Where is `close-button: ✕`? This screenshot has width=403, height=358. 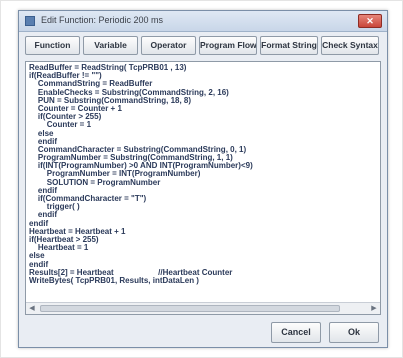 close-button: ✕ is located at coordinates (370, 21).